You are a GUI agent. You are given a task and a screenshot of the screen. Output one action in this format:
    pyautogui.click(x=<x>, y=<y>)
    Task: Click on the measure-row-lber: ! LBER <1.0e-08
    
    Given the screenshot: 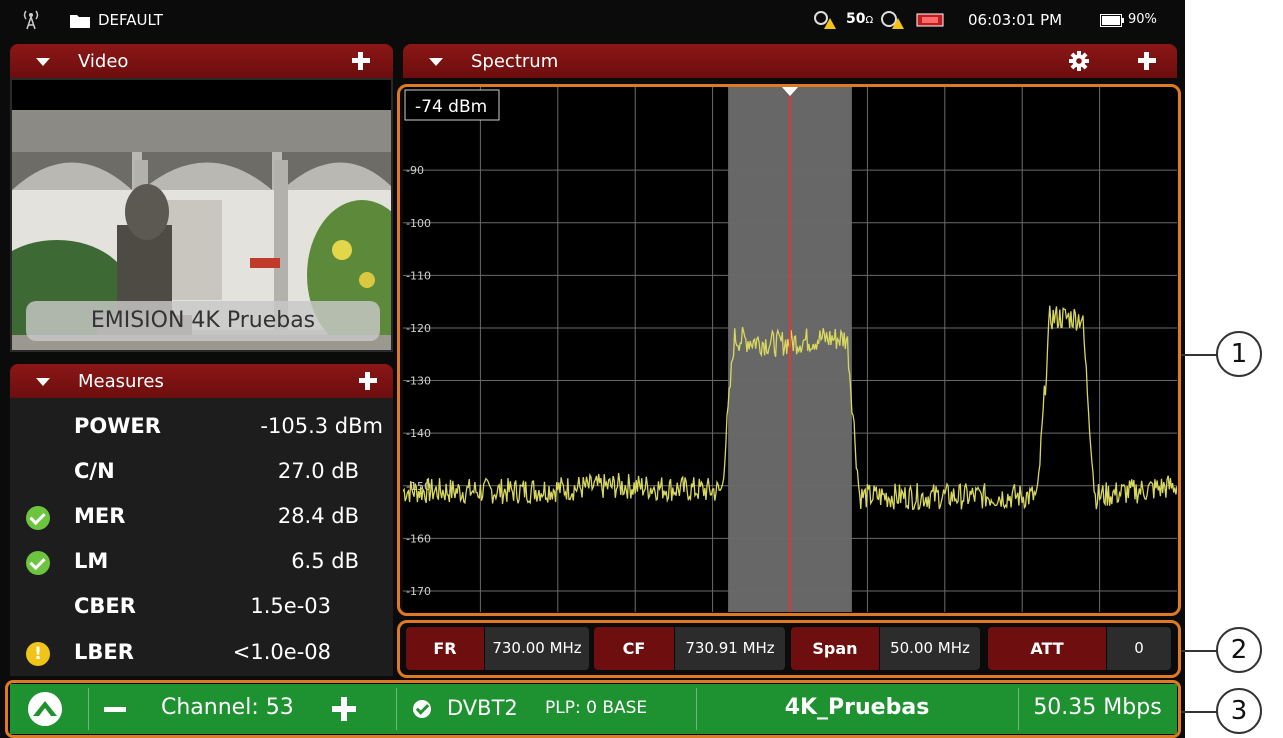 What is the action you would take?
    pyautogui.click(x=201, y=652)
    